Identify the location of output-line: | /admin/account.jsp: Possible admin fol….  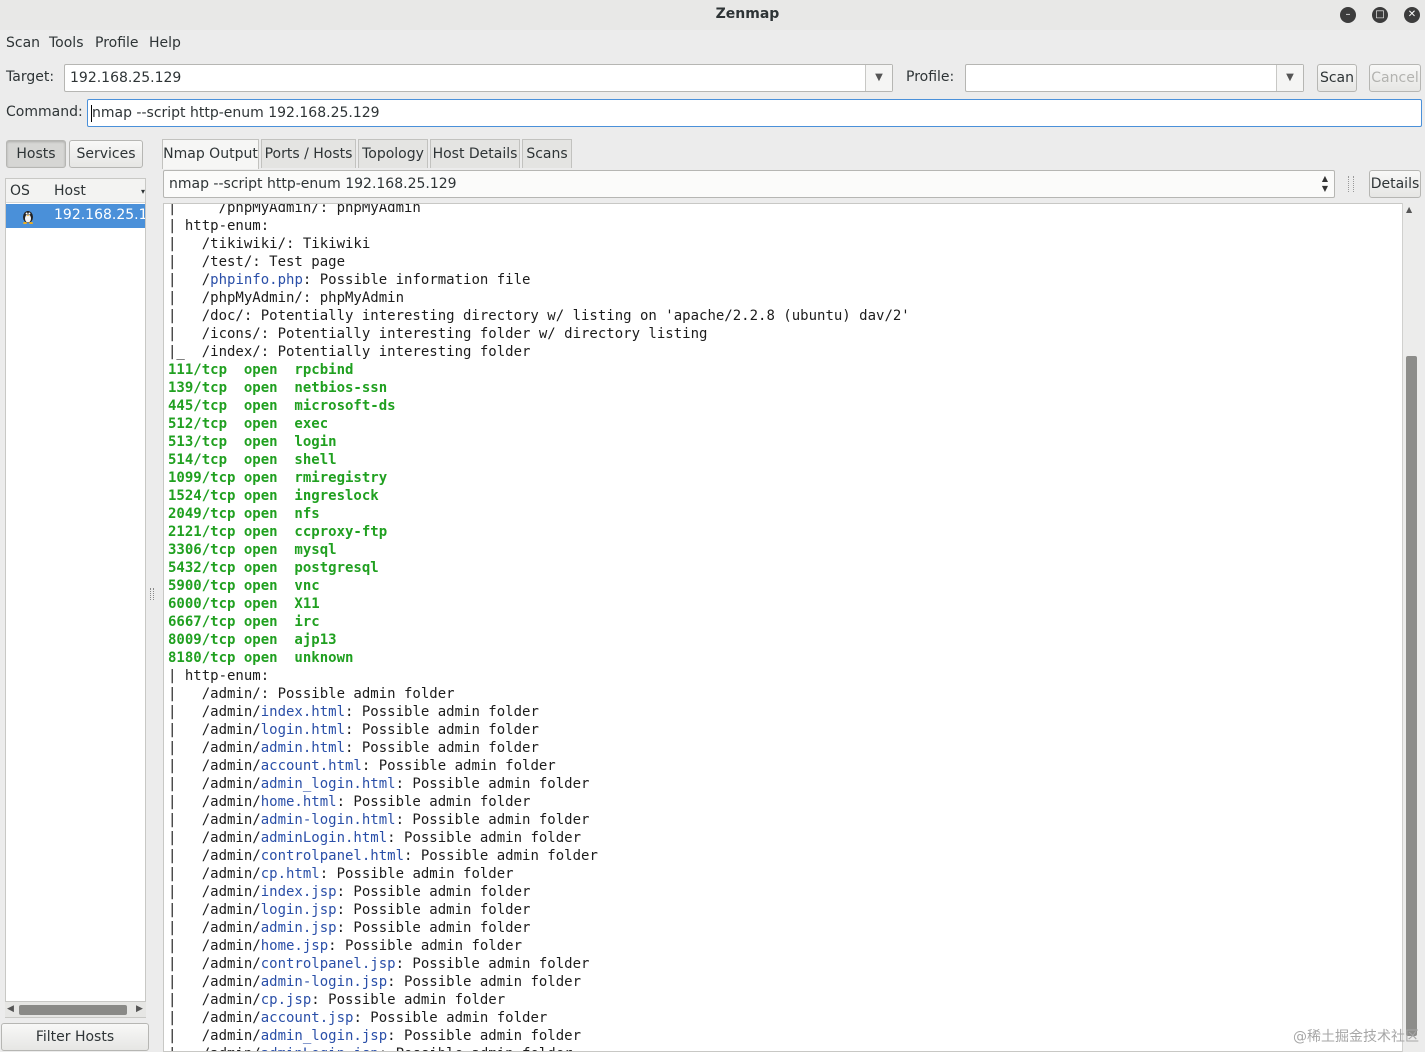
(539, 1018).